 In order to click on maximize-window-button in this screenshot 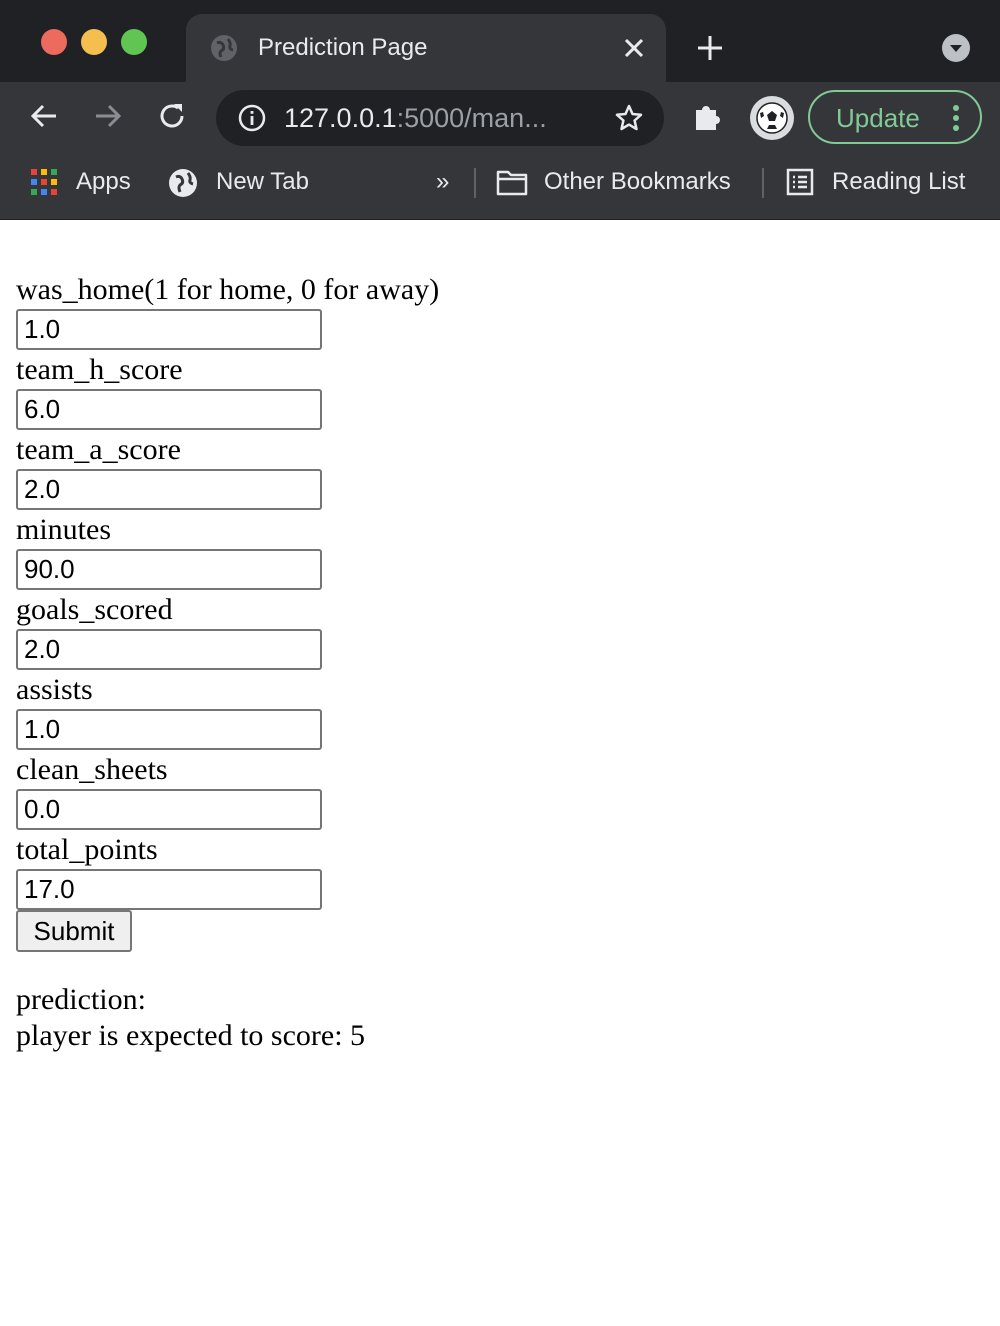, I will do `click(134, 42)`.